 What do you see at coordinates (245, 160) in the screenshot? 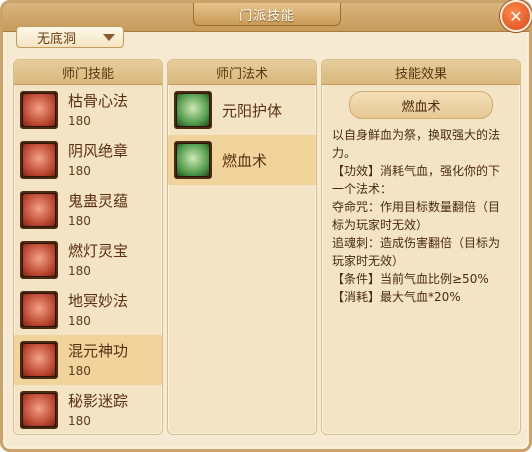
I see `spell-name: 燃血术` at bounding box center [245, 160].